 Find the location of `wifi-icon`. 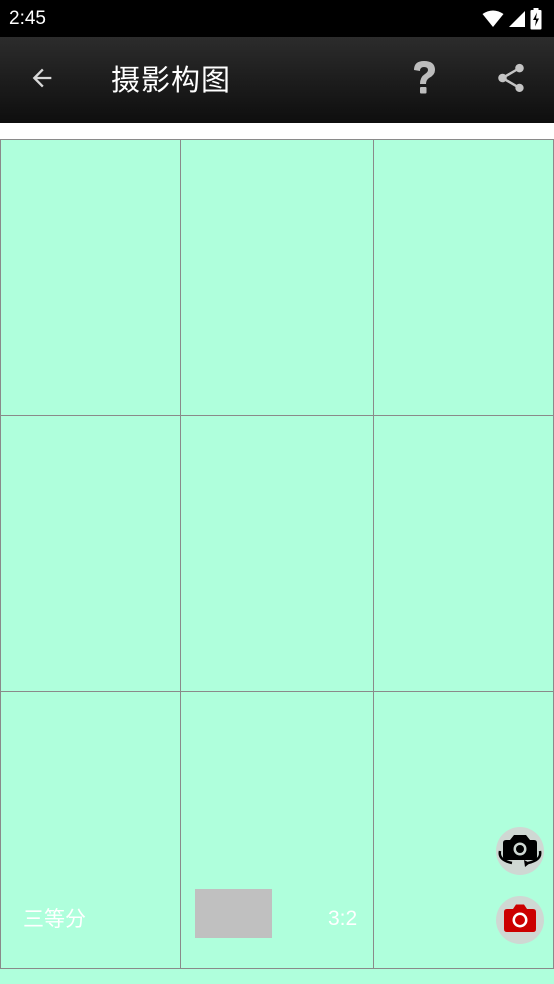

wifi-icon is located at coordinates (493, 19).